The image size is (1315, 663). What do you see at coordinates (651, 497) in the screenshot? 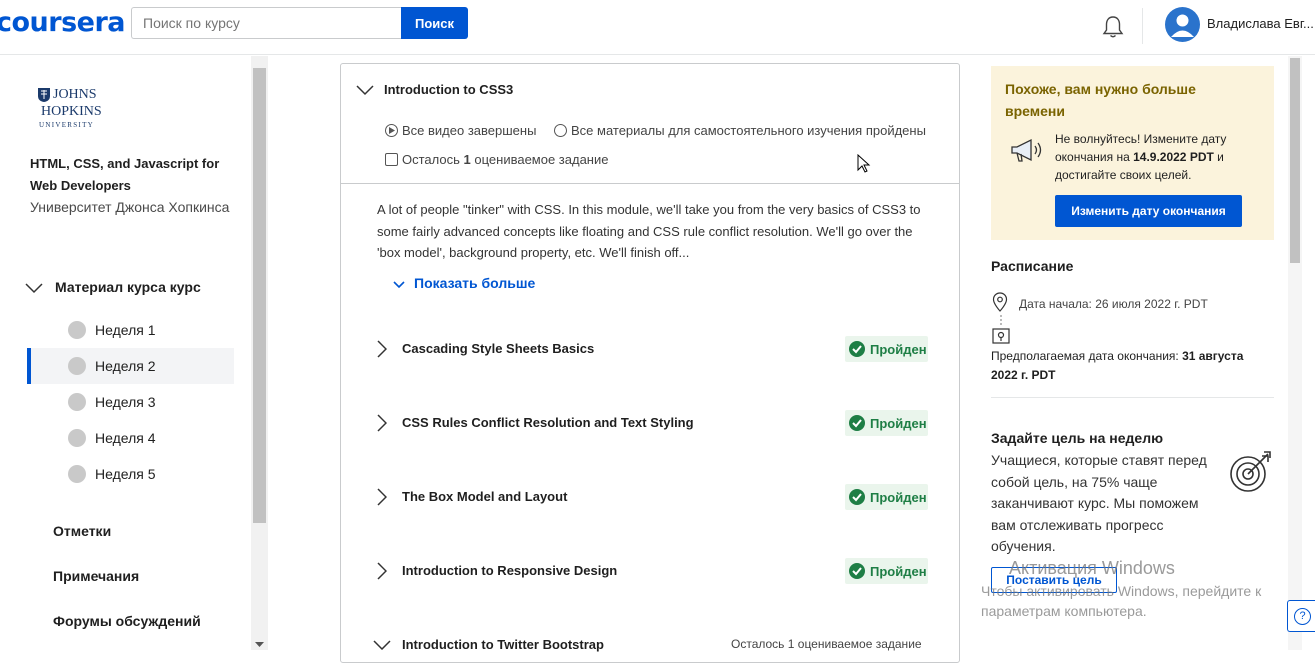
I see `lesson-row: The Box Model and Layout Пройден` at bounding box center [651, 497].